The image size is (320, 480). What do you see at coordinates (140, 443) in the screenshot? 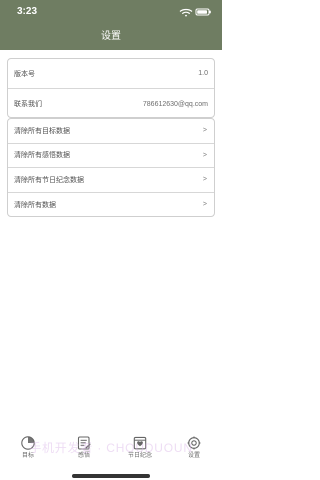
I see `calendar-icon` at bounding box center [140, 443].